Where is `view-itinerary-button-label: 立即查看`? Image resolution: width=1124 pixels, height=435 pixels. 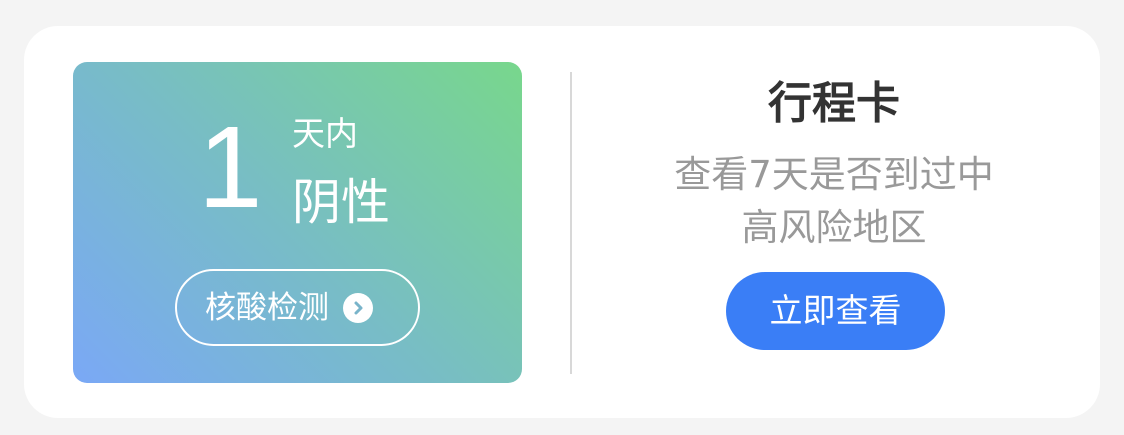 view-itinerary-button-label: 立即查看 is located at coordinates (835, 310).